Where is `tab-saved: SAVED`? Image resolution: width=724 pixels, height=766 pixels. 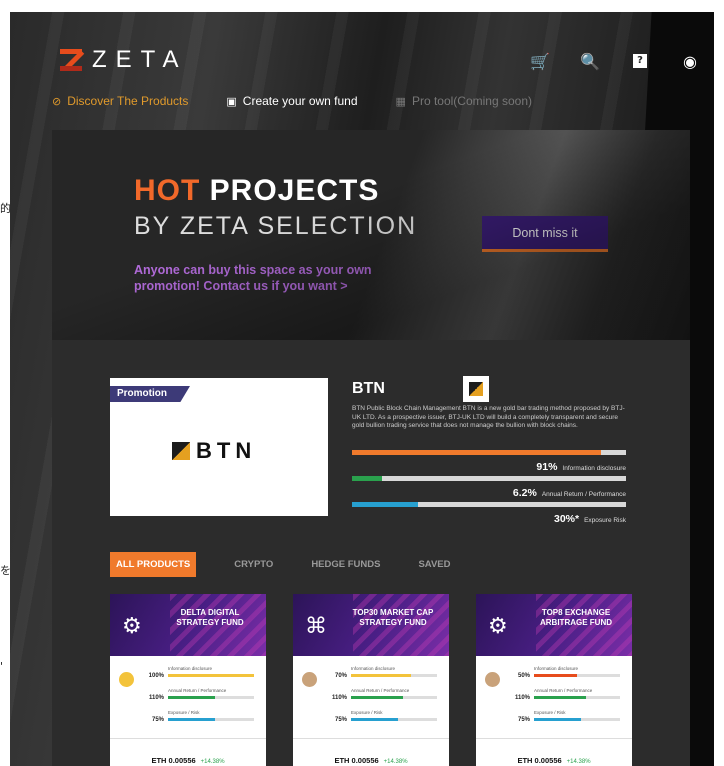
tab-saved: SAVED is located at coordinates (434, 564).